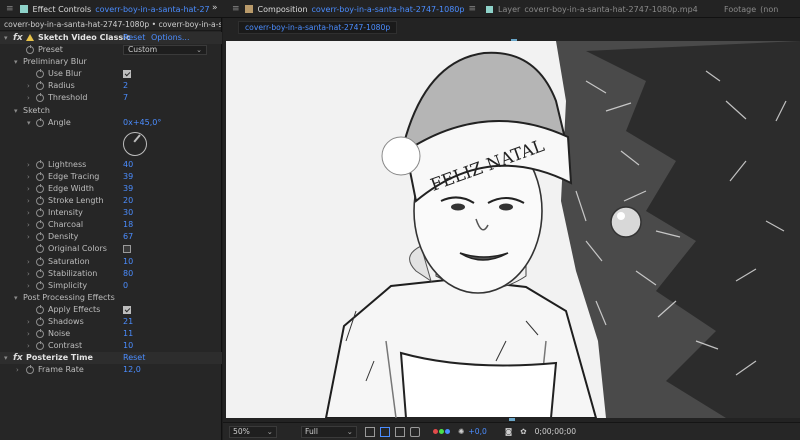  What do you see at coordinates (165, 50) in the screenshot?
I see `preset-dropdown: Custom ⌄` at bounding box center [165, 50].